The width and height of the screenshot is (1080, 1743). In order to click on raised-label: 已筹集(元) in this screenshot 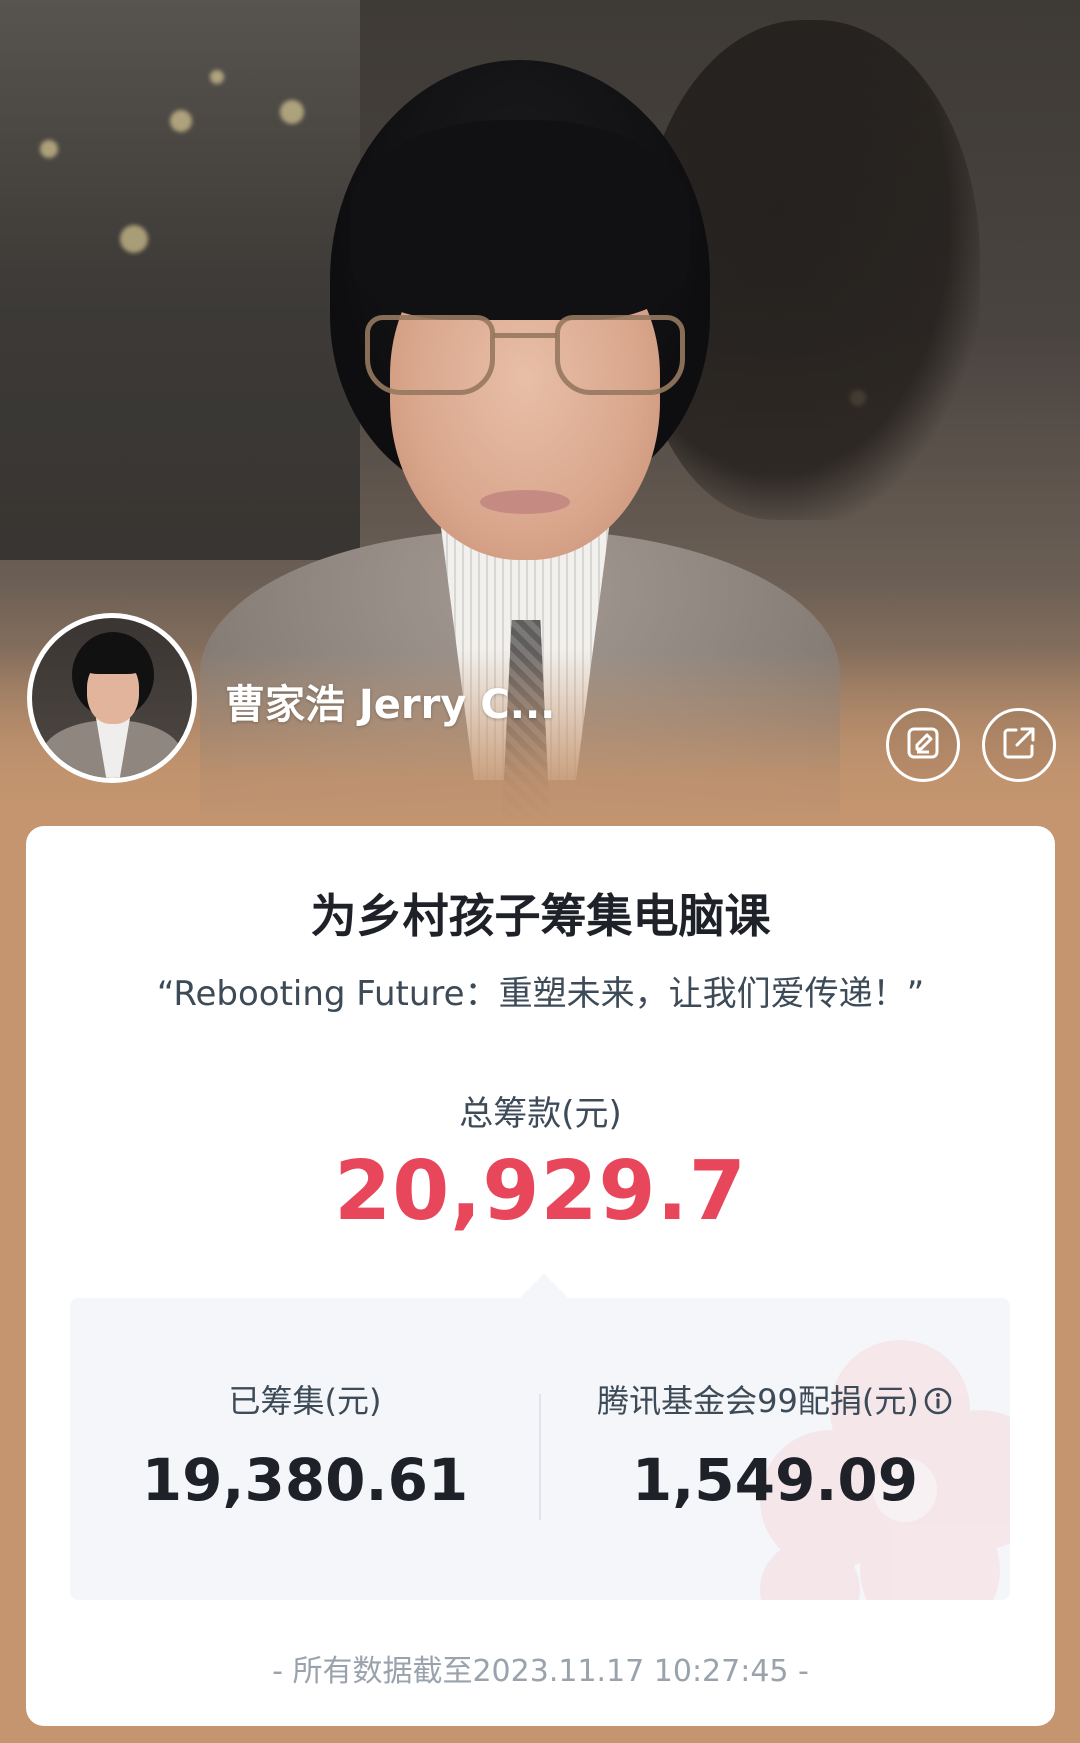, I will do `click(305, 1401)`.